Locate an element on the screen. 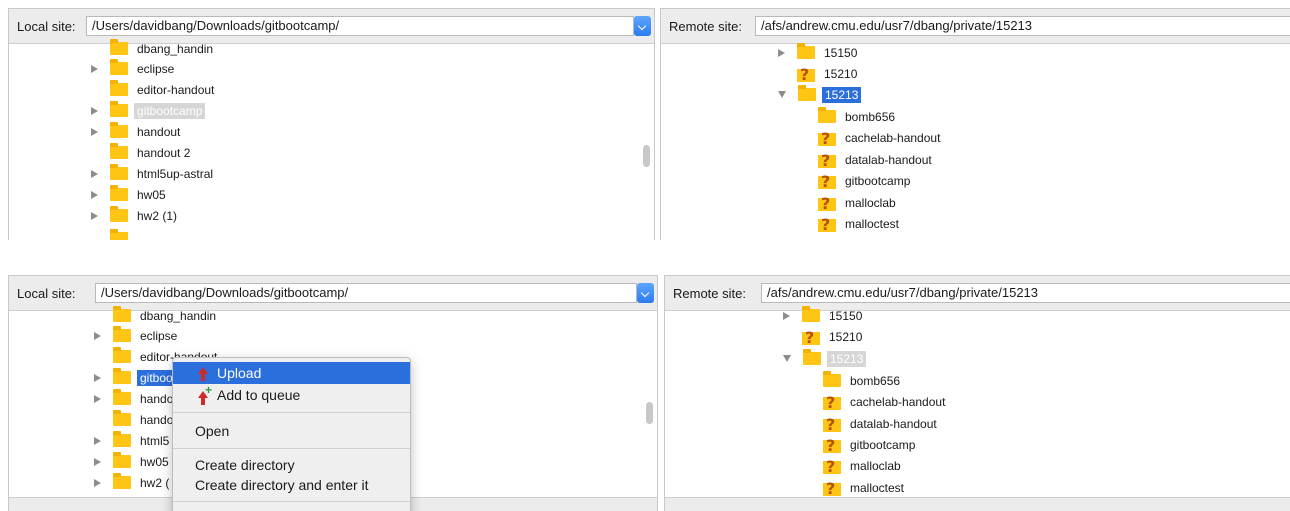 The height and width of the screenshot is (511, 1290). tree-row: html5up-astral is located at coordinates (153, 173).